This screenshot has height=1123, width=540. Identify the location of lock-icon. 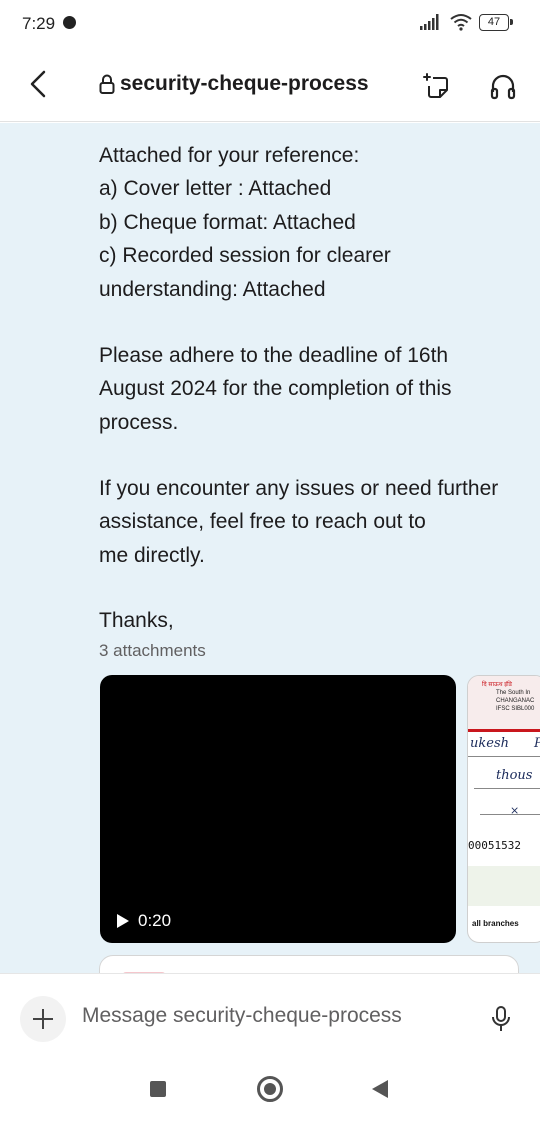
(107, 84).